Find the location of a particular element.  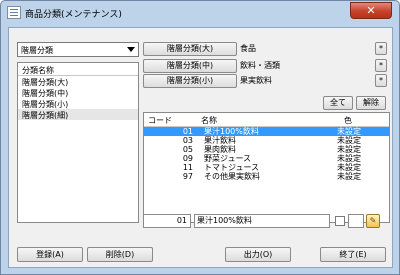

row-name: トマトジュース is located at coordinates (232, 167).